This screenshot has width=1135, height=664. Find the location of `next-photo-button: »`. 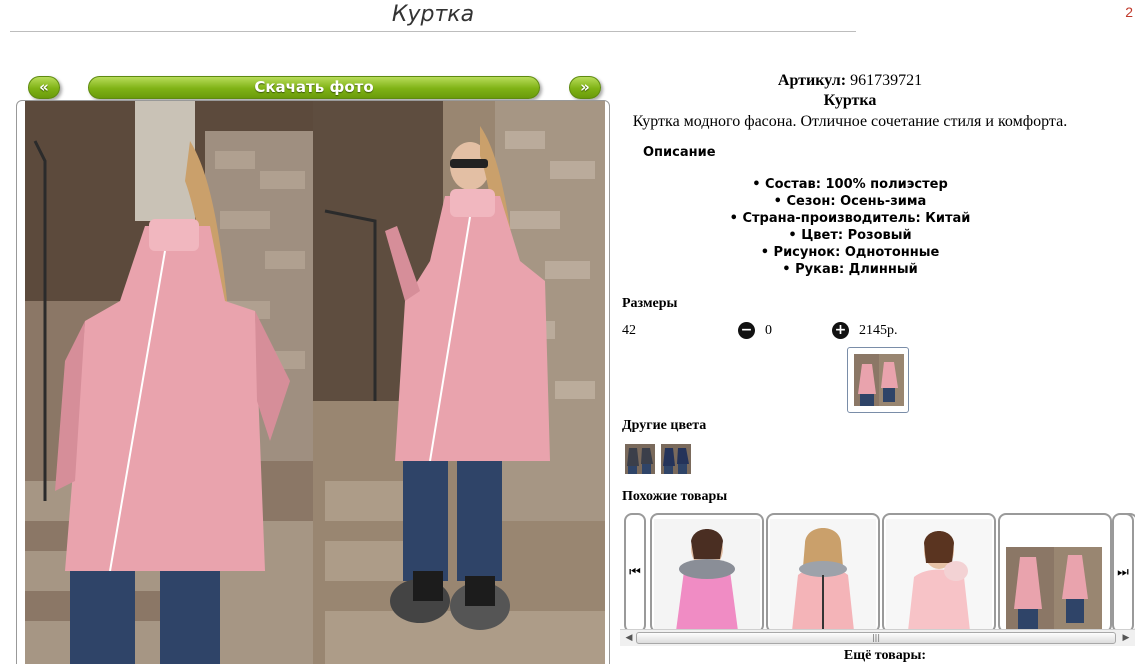

next-photo-button: » is located at coordinates (585, 87).